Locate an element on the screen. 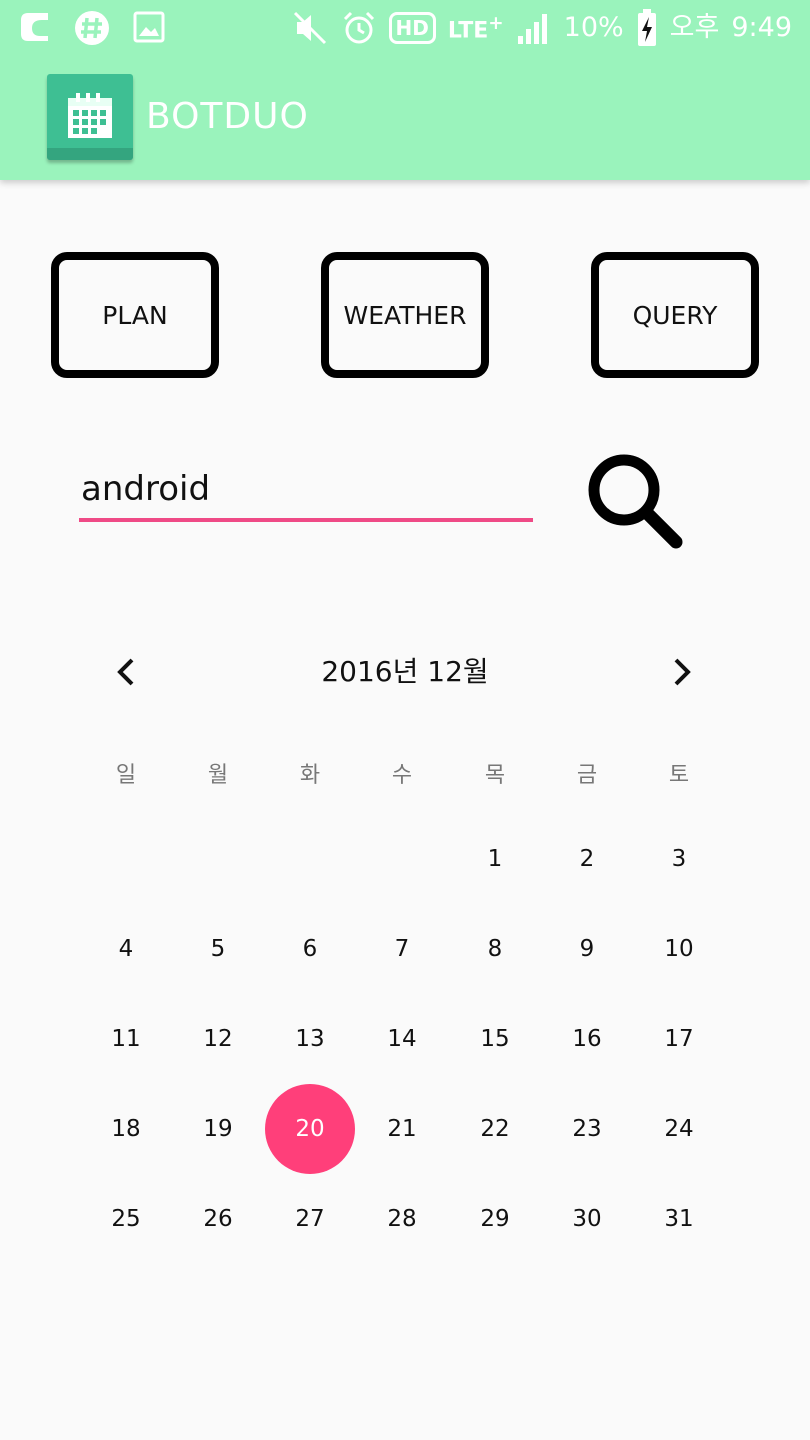 The image size is (810, 1440). calendar-day: 15 is located at coordinates (495, 1039).